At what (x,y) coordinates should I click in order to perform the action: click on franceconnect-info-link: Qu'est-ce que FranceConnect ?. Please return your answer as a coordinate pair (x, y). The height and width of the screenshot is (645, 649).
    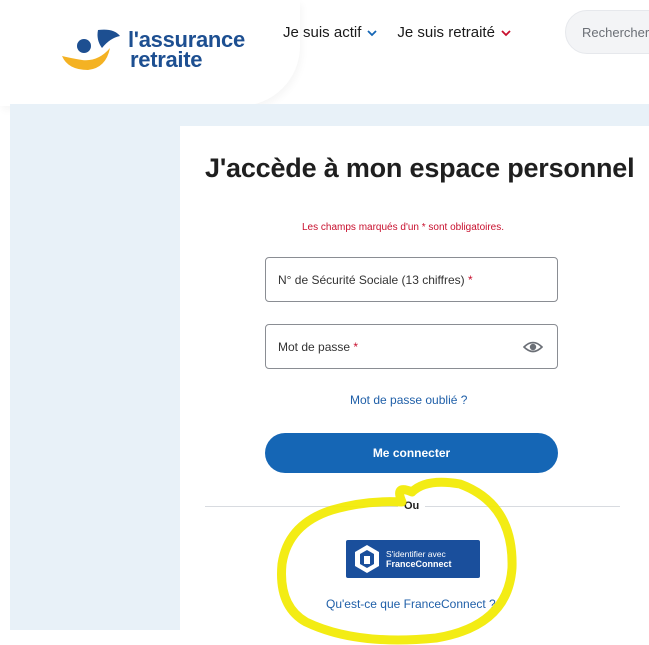
    Looking at the image, I should click on (411, 604).